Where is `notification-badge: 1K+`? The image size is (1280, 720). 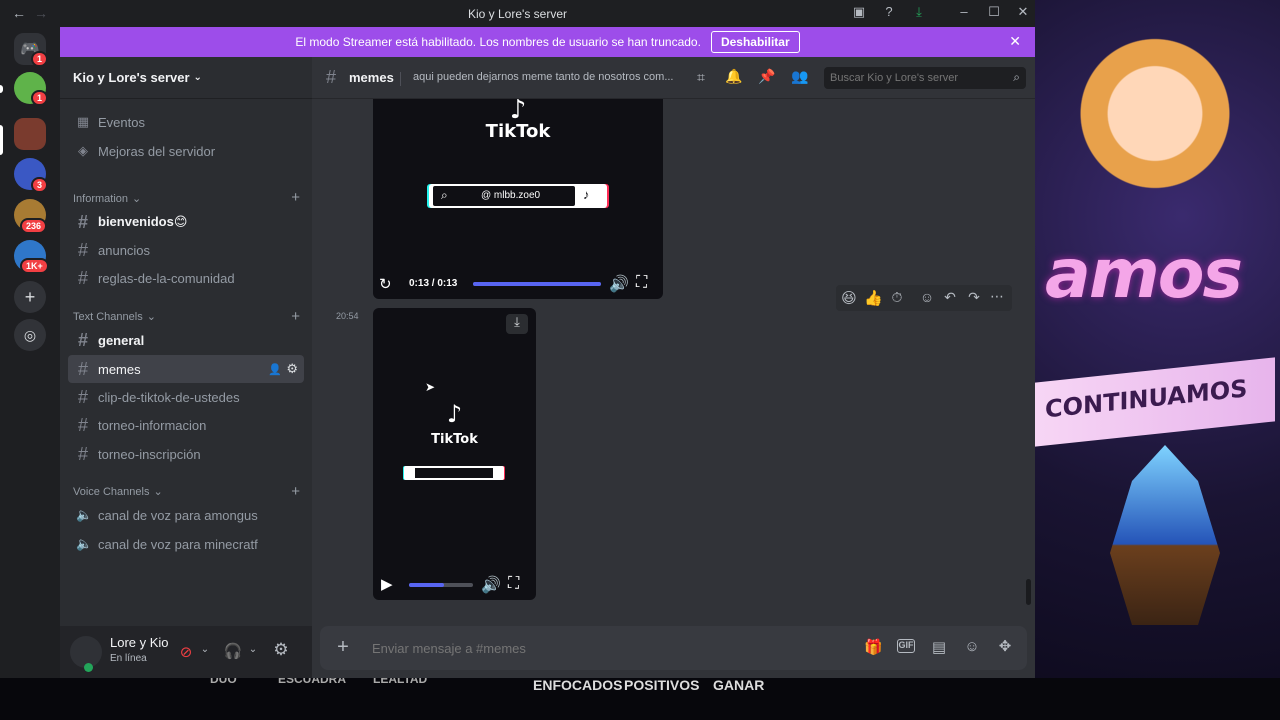 notification-badge: 1K+ is located at coordinates (34, 266).